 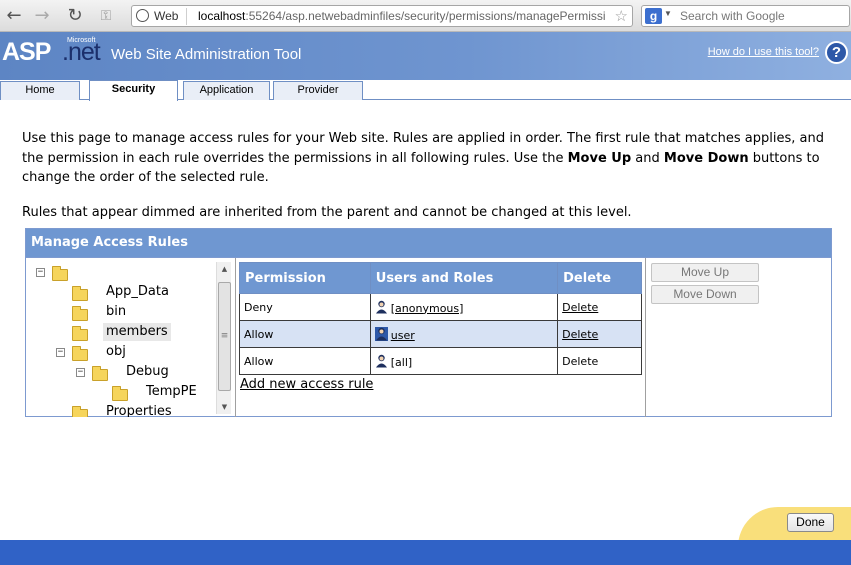 I want to click on chevron-down-icon: ▼, so click(x=668, y=13).